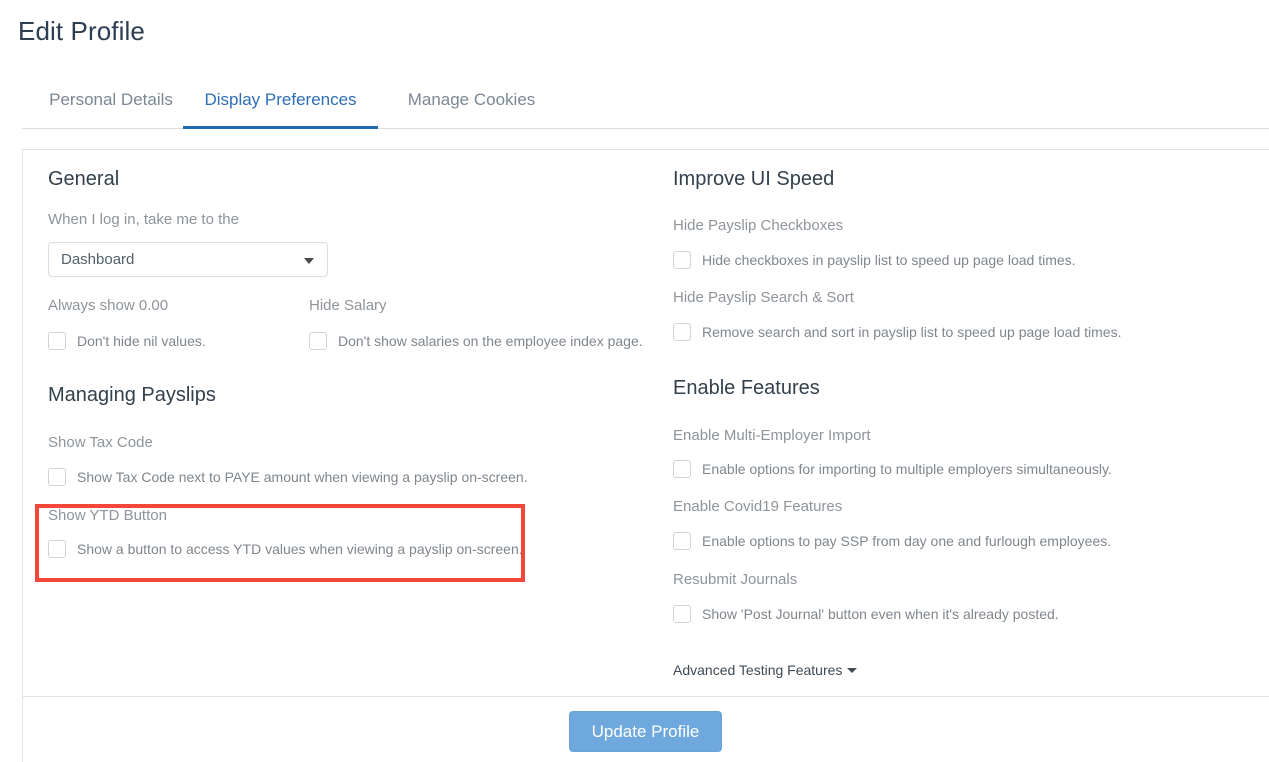 This screenshot has width=1269, height=762. Describe the element at coordinates (280, 106) in the screenshot. I see `tab-display-preferences: Display Preferences` at that location.